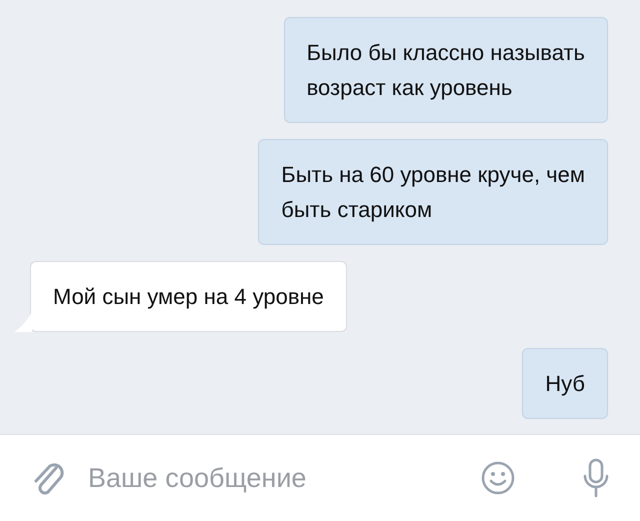 This screenshot has width=640, height=521. I want to click on message-input: Ваше сообщение, so click(273, 478).